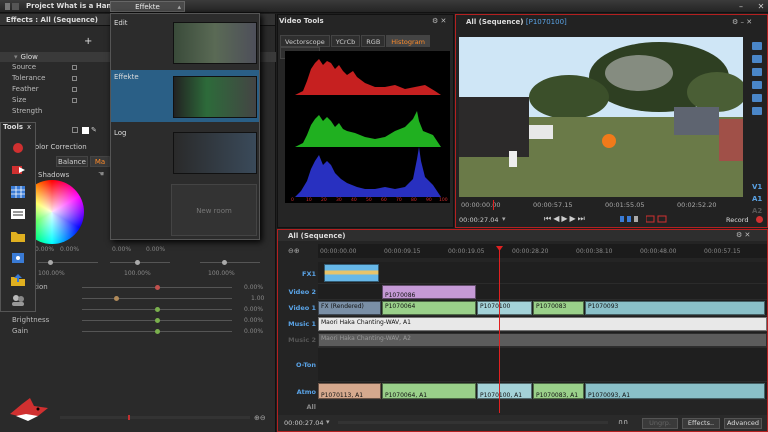 The height and width of the screenshot is (432, 768). I want to click on track-label-video1: Video 1, so click(300, 308).